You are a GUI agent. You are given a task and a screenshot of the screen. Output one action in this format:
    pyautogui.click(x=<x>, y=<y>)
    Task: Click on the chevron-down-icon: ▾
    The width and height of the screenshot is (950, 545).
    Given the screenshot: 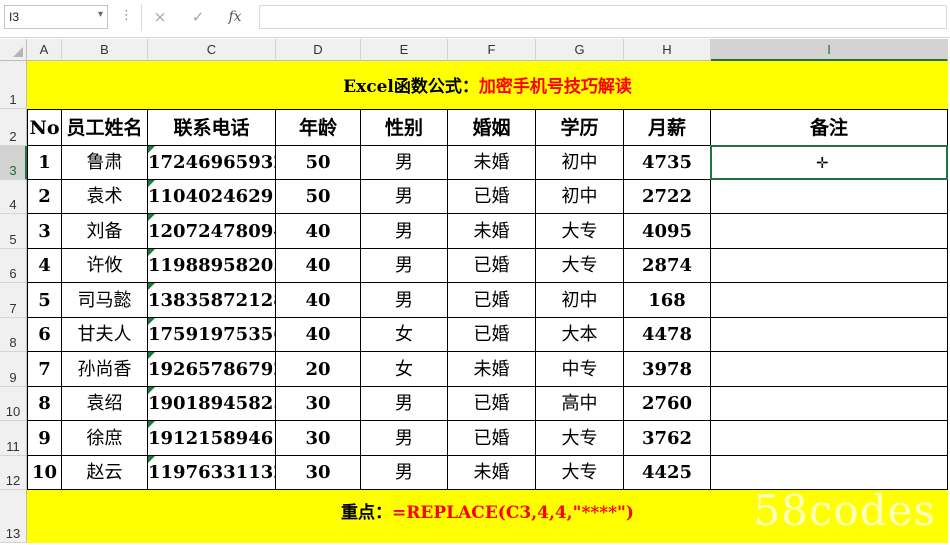 What is the action you would take?
    pyautogui.click(x=100, y=14)
    